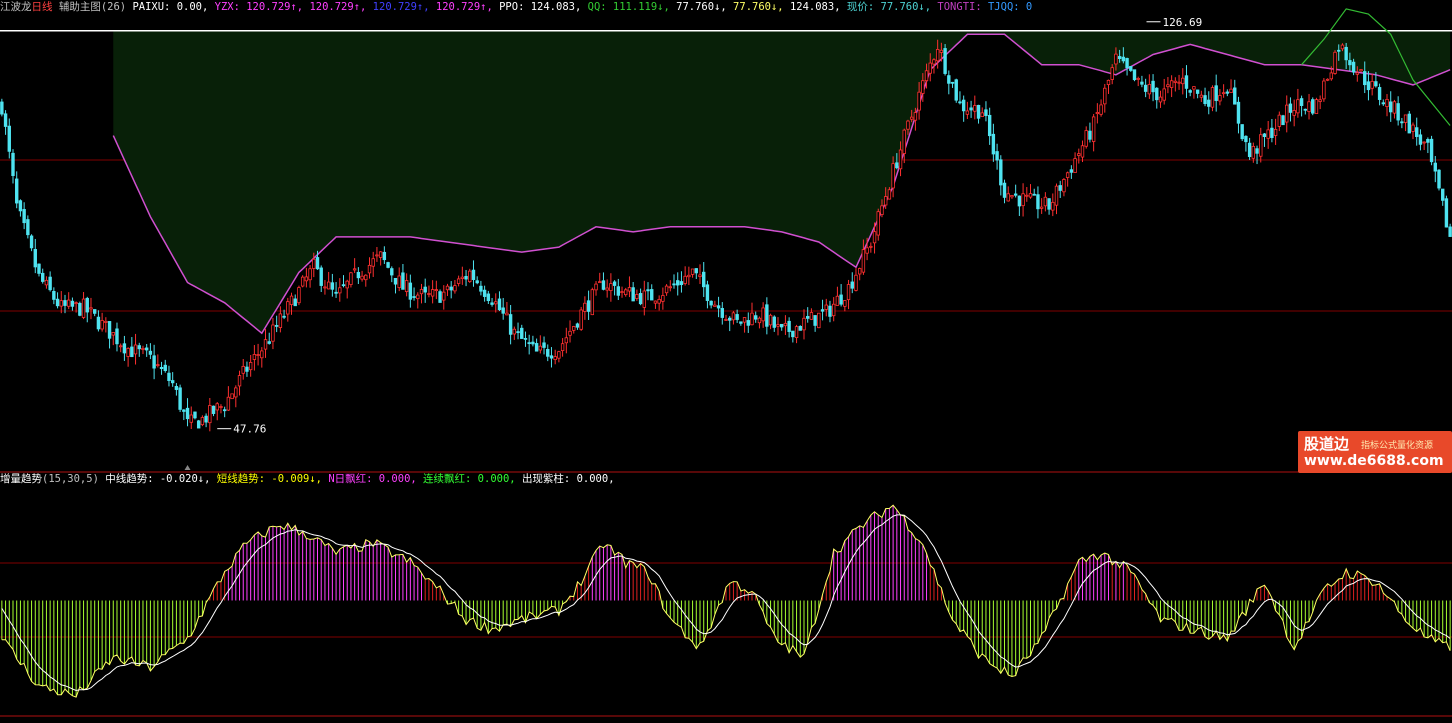  I want to click on sub-header-item: 短线趋势: -0.009↓,, so click(272, 479).